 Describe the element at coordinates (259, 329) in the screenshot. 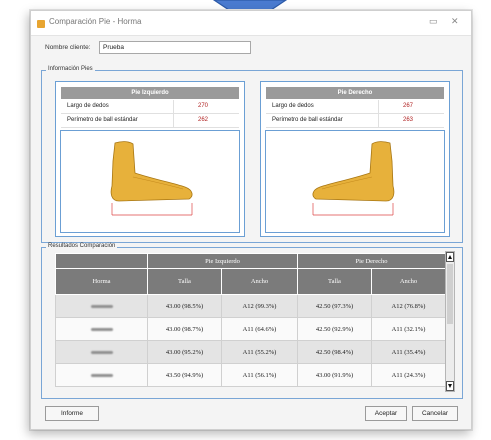

I see `ancho-left-cell: A11 (64.6%)` at that location.